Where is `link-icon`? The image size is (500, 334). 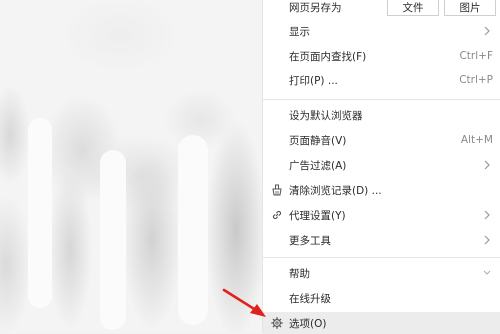 link-icon is located at coordinates (277, 215).